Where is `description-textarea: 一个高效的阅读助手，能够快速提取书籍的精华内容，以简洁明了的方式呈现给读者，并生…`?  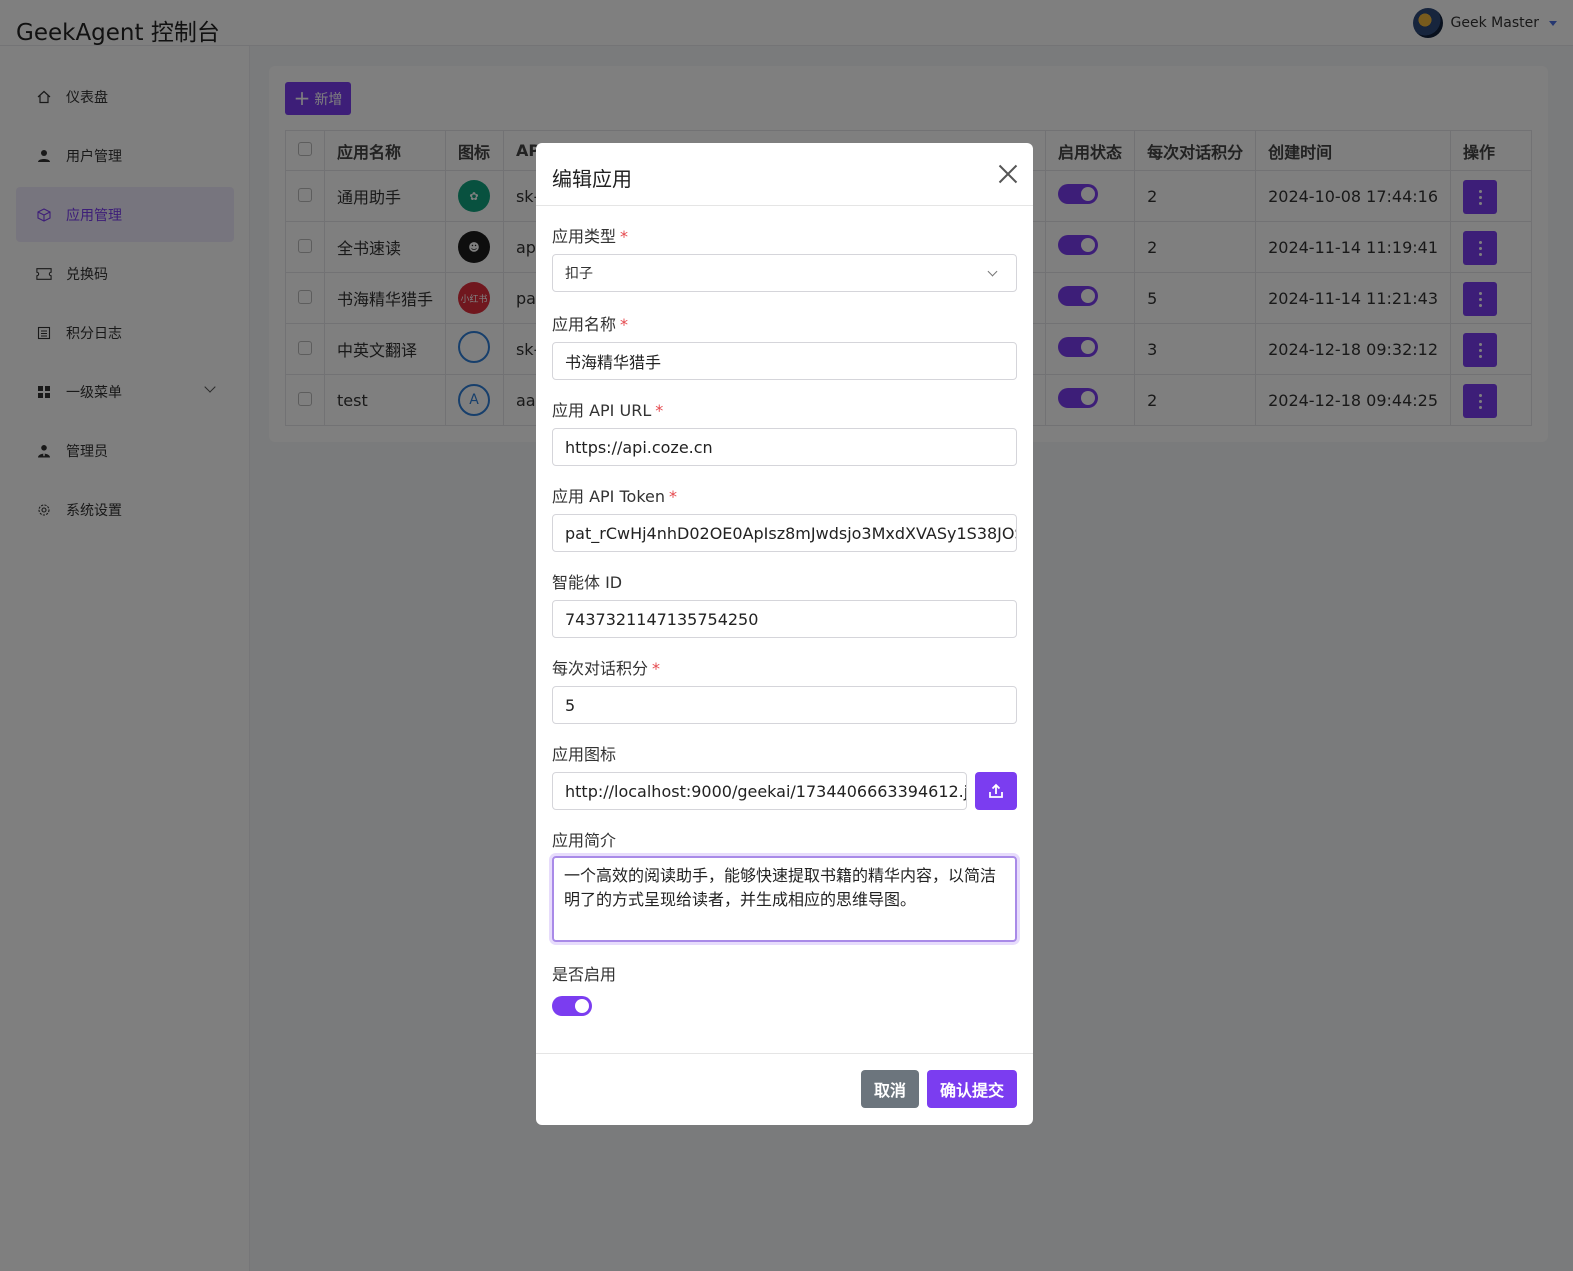 description-textarea: 一个高效的阅读助手，能够快速提取书籍的精华内容，以简洁明了的方式呈现给读者，并生… is located at coordinates (784, 899).